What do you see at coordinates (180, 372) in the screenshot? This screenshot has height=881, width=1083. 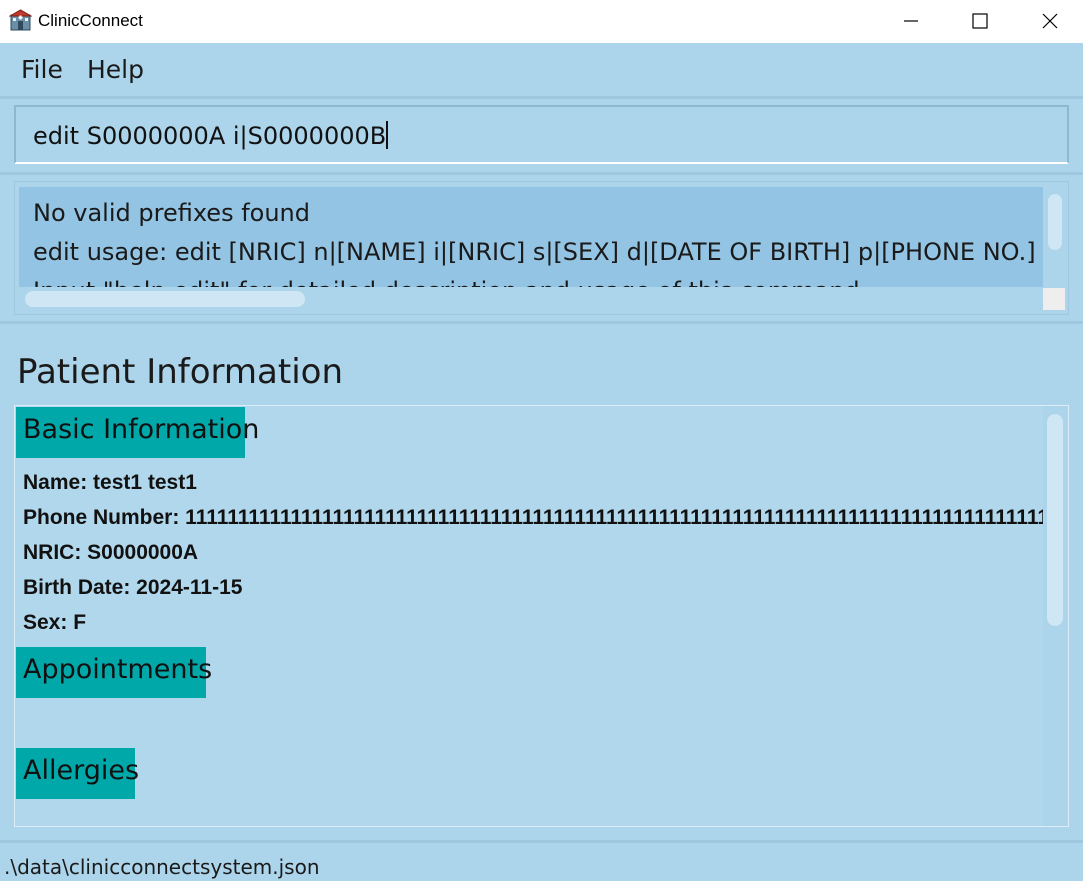 I see `patient-information-title: Patient Information` at bounding box center [180, 372].